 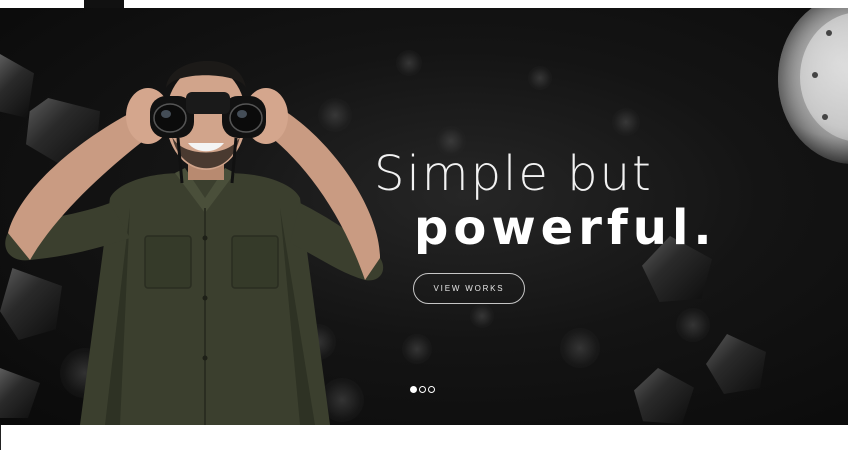 What do you see at coordinates (513, 174) in the screenshot?
I see `hero-headline-light: Simple but` at bounding box center [513, 174].